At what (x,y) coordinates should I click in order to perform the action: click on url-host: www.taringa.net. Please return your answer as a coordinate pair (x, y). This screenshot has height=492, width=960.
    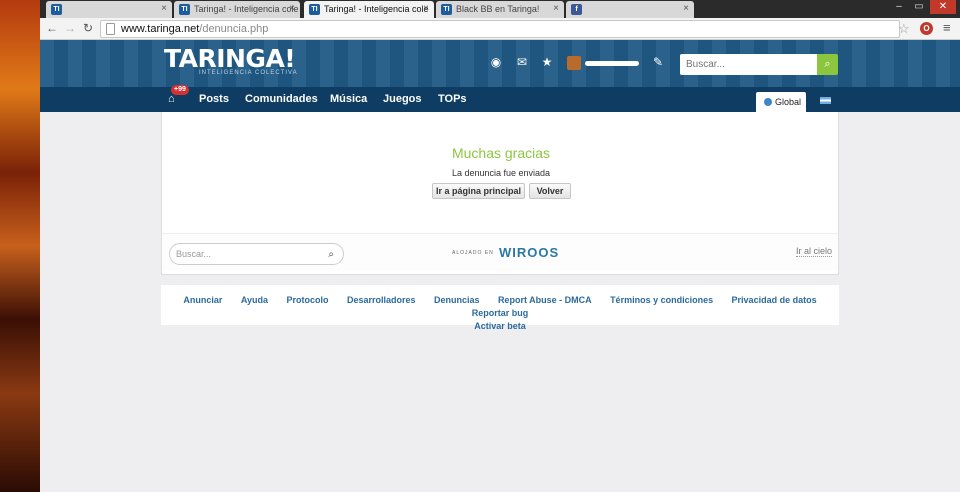
    Looking at the image, I should click on (160, 29).